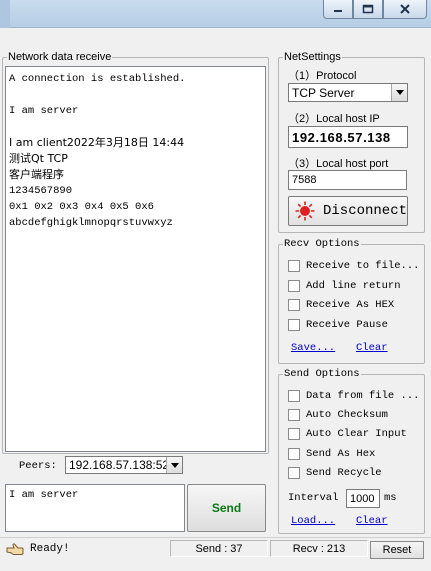 The width and height of the screenshot is (431, 571). I want to click on hand-pointer-icon, so click(15, 549).